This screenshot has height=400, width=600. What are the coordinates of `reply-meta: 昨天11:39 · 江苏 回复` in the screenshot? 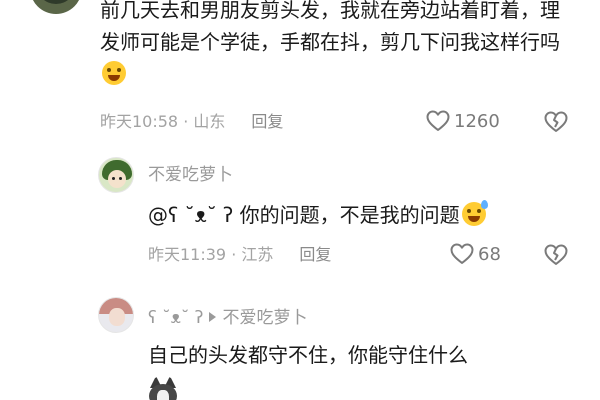 It's located at (239, 255).